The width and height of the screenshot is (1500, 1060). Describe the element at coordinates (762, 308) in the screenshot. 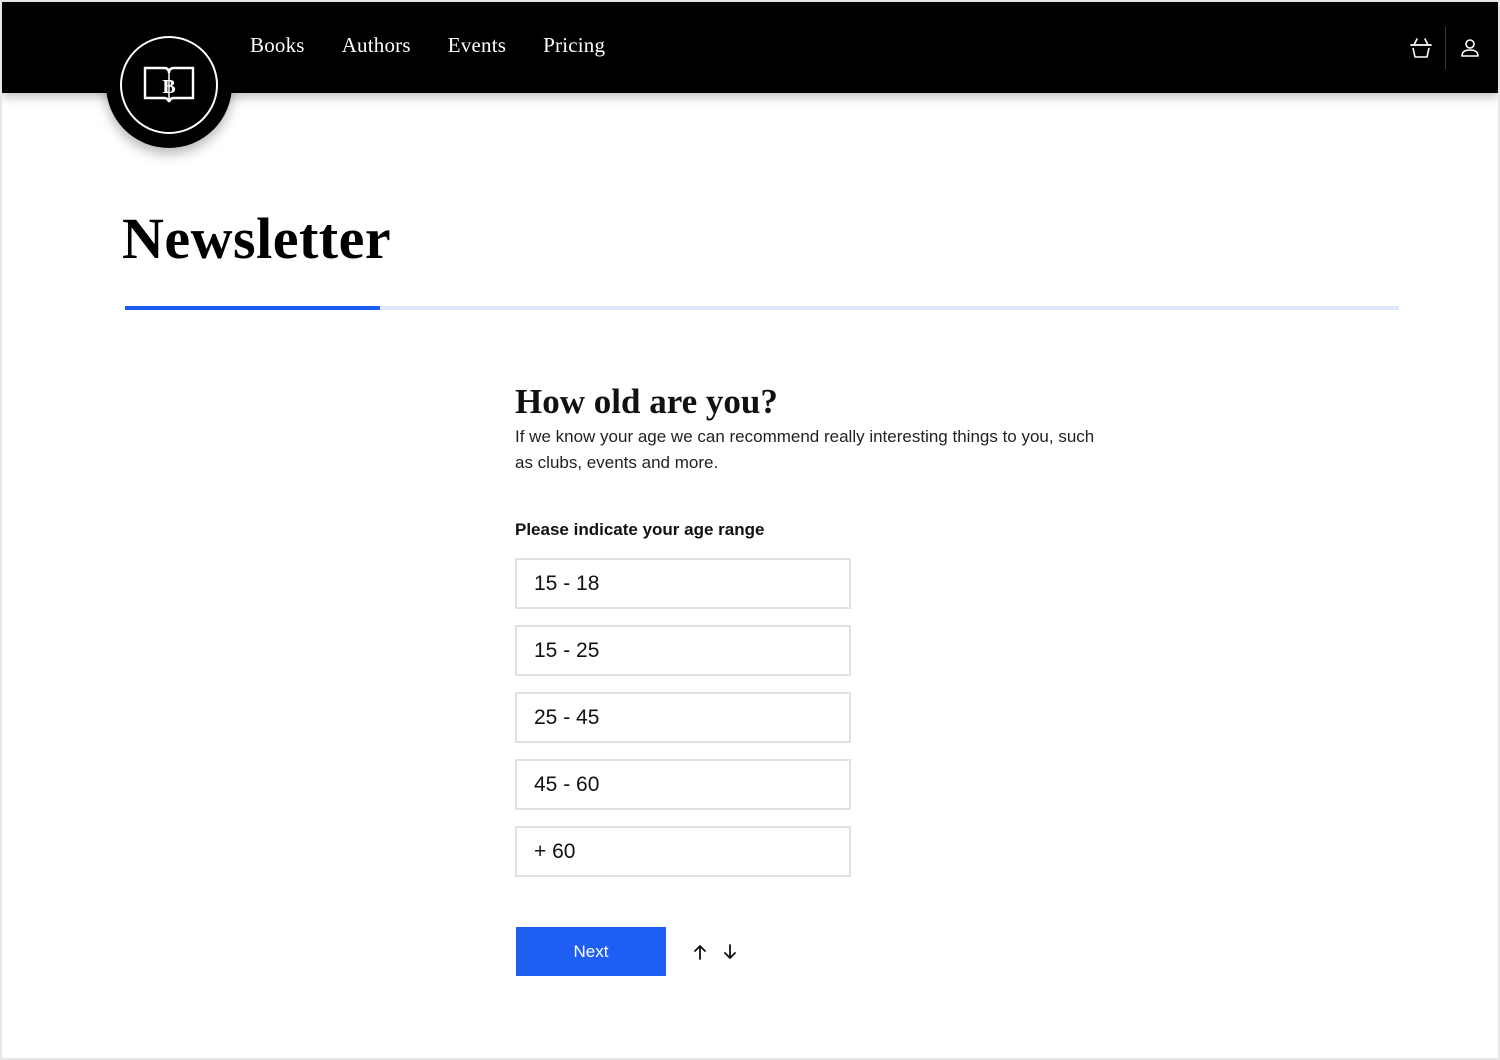

I see `progress-bar` at that location.